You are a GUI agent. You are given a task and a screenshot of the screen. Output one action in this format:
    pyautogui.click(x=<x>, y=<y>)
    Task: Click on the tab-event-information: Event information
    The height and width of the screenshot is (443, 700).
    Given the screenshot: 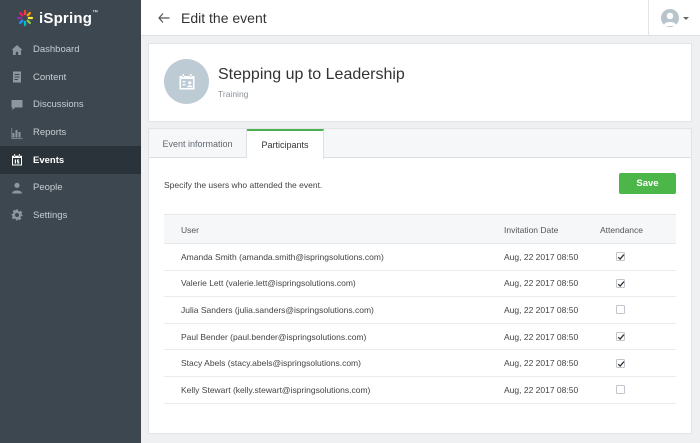 What is the action you would take?
    pyautogui.click(x=198, y=143)
    